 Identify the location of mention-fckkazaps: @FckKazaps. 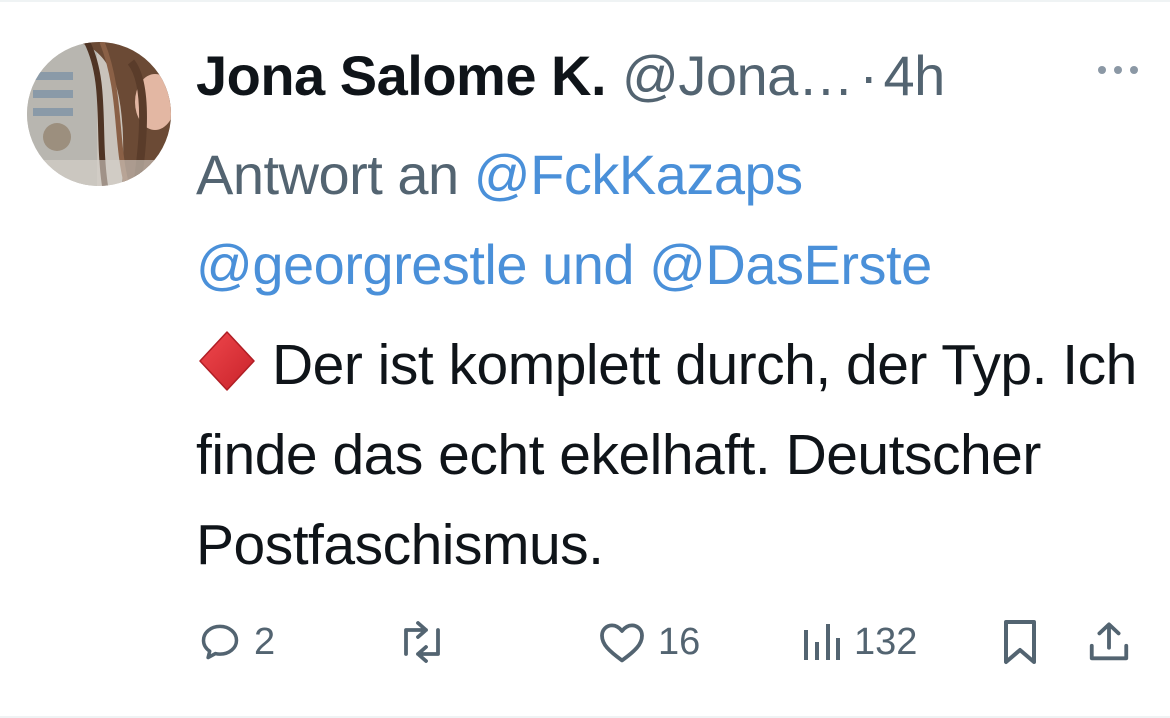
(638, 174).